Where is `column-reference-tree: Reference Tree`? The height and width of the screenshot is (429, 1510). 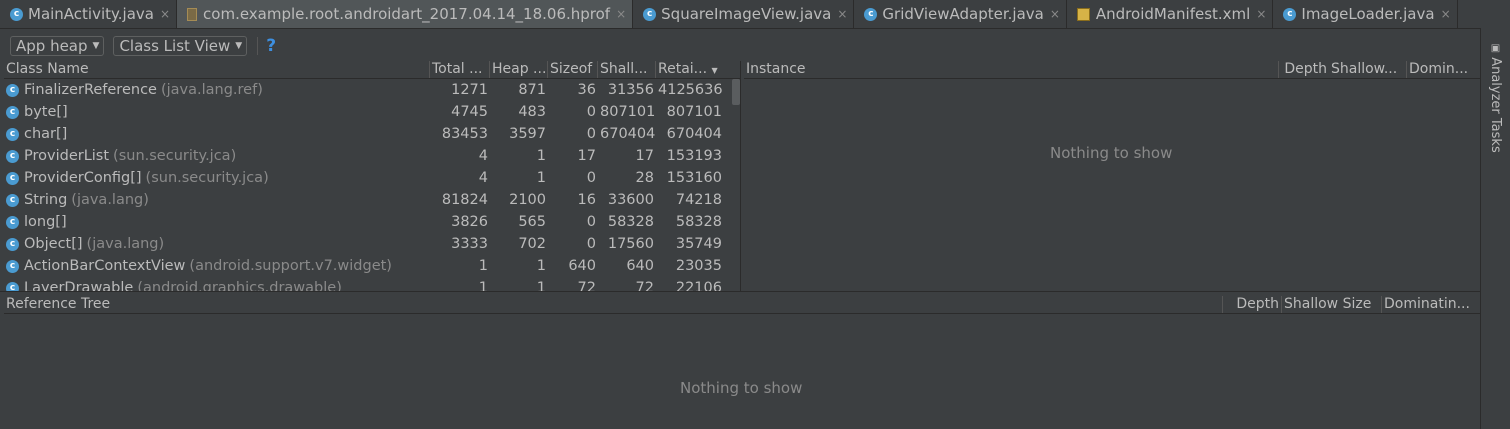 column-reference-tree: Reference Tree is located at coordinates (613, 304).